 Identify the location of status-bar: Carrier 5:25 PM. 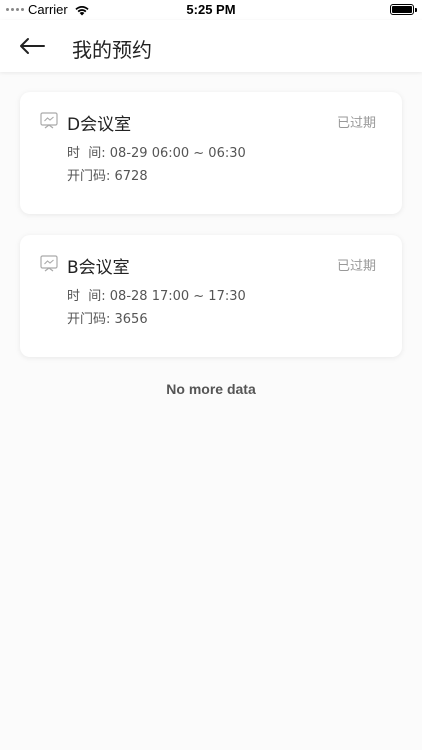
(211, 10).